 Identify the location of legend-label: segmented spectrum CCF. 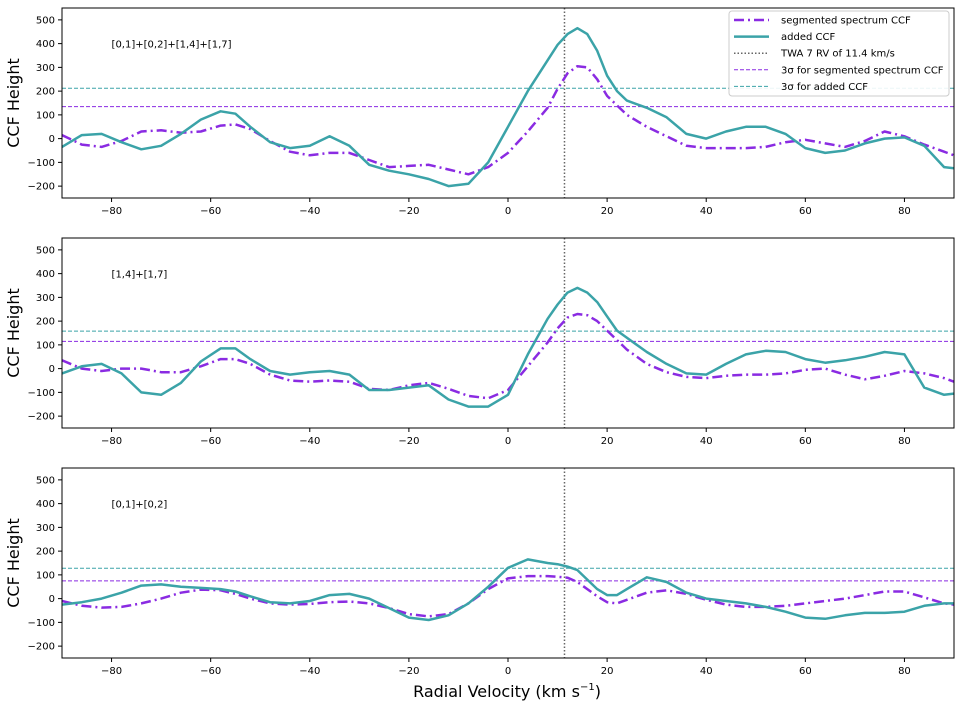
(846, 21).